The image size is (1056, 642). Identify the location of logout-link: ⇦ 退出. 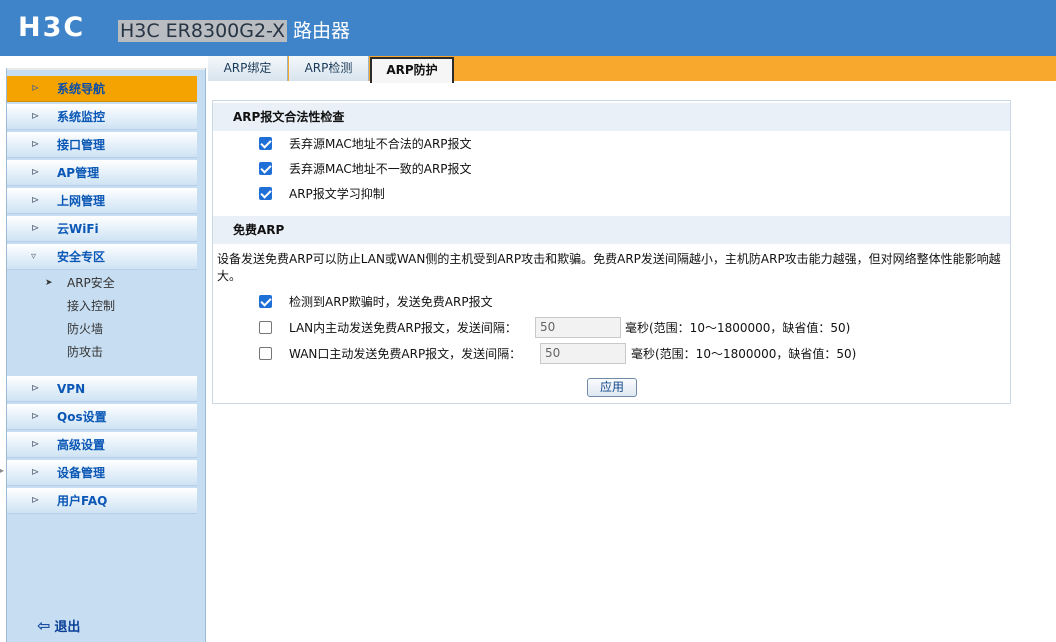
(58, 625).